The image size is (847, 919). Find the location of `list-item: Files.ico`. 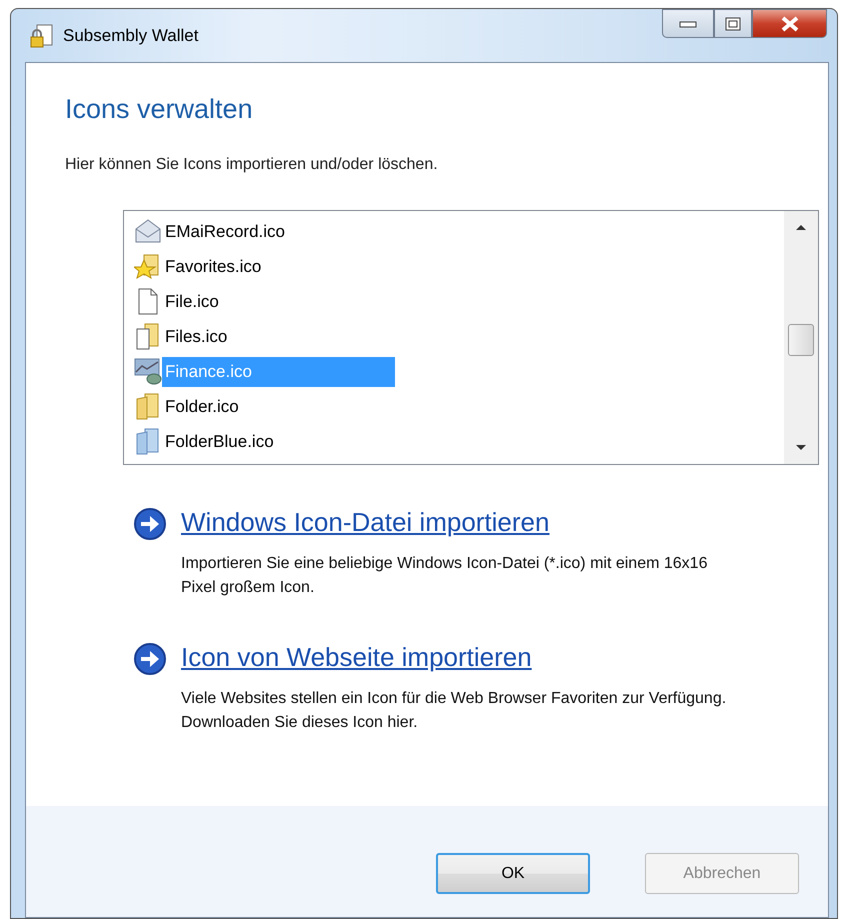

list-item: Files.ico is located at coordinates (196, 337).